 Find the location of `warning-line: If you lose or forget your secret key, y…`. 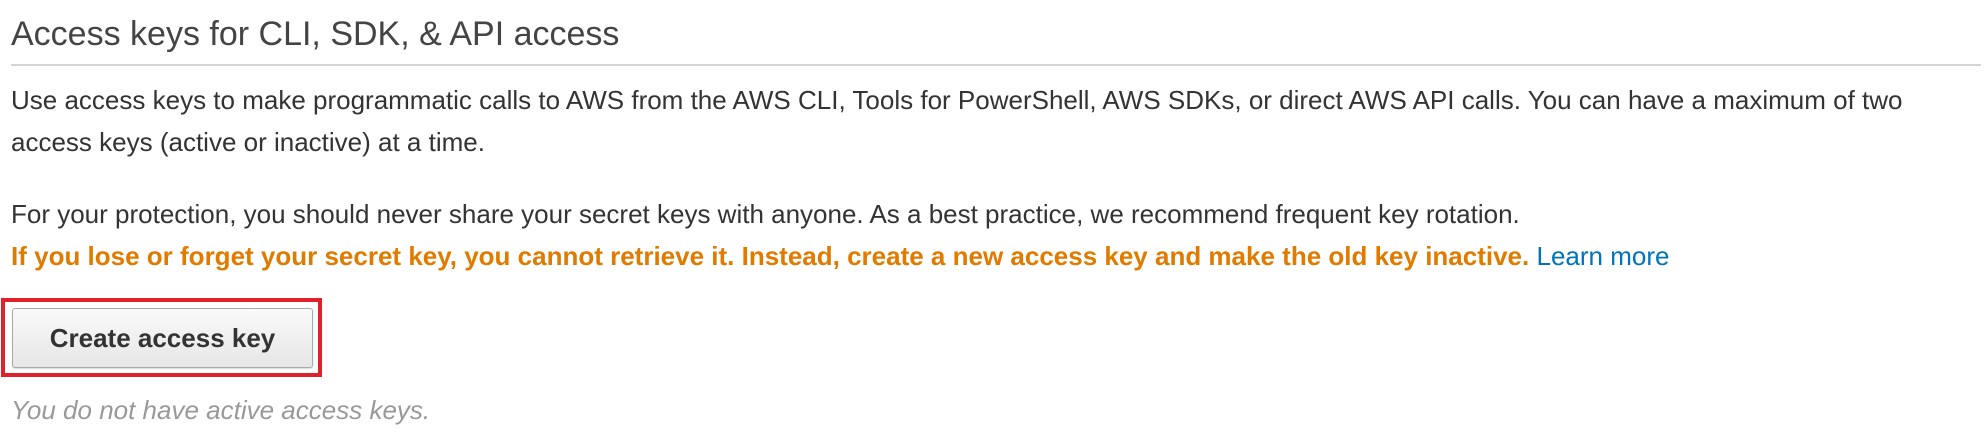

warning-line: If you lose or forget your secret key, y… is located at coordinates (996, 256).